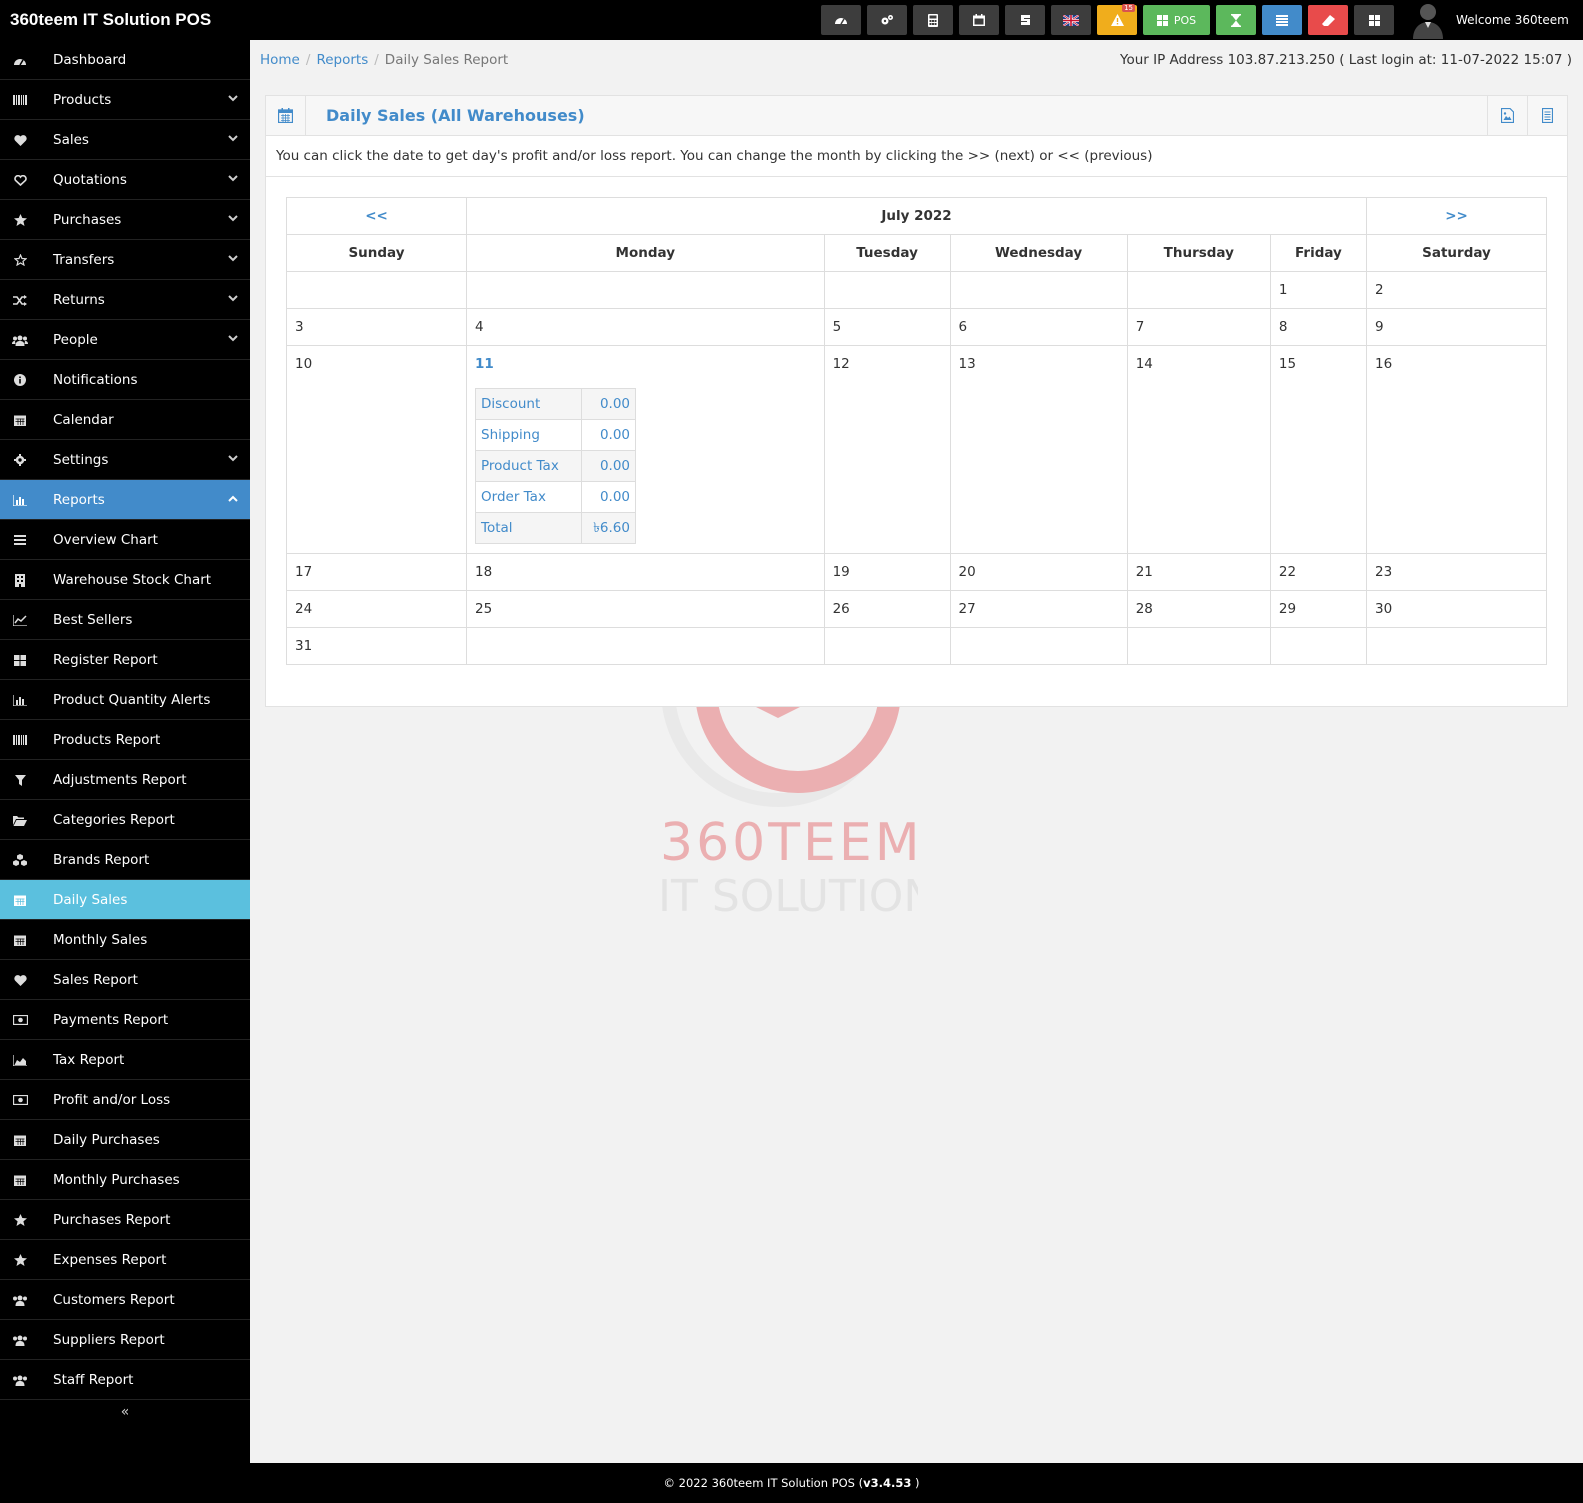 This screenshot has height=1503, width=1583. What do you see at coordinates (125, 260) in the screenshot?
I see `sidebar-item-transfers: Transfers` at bounding box center [125, 260].